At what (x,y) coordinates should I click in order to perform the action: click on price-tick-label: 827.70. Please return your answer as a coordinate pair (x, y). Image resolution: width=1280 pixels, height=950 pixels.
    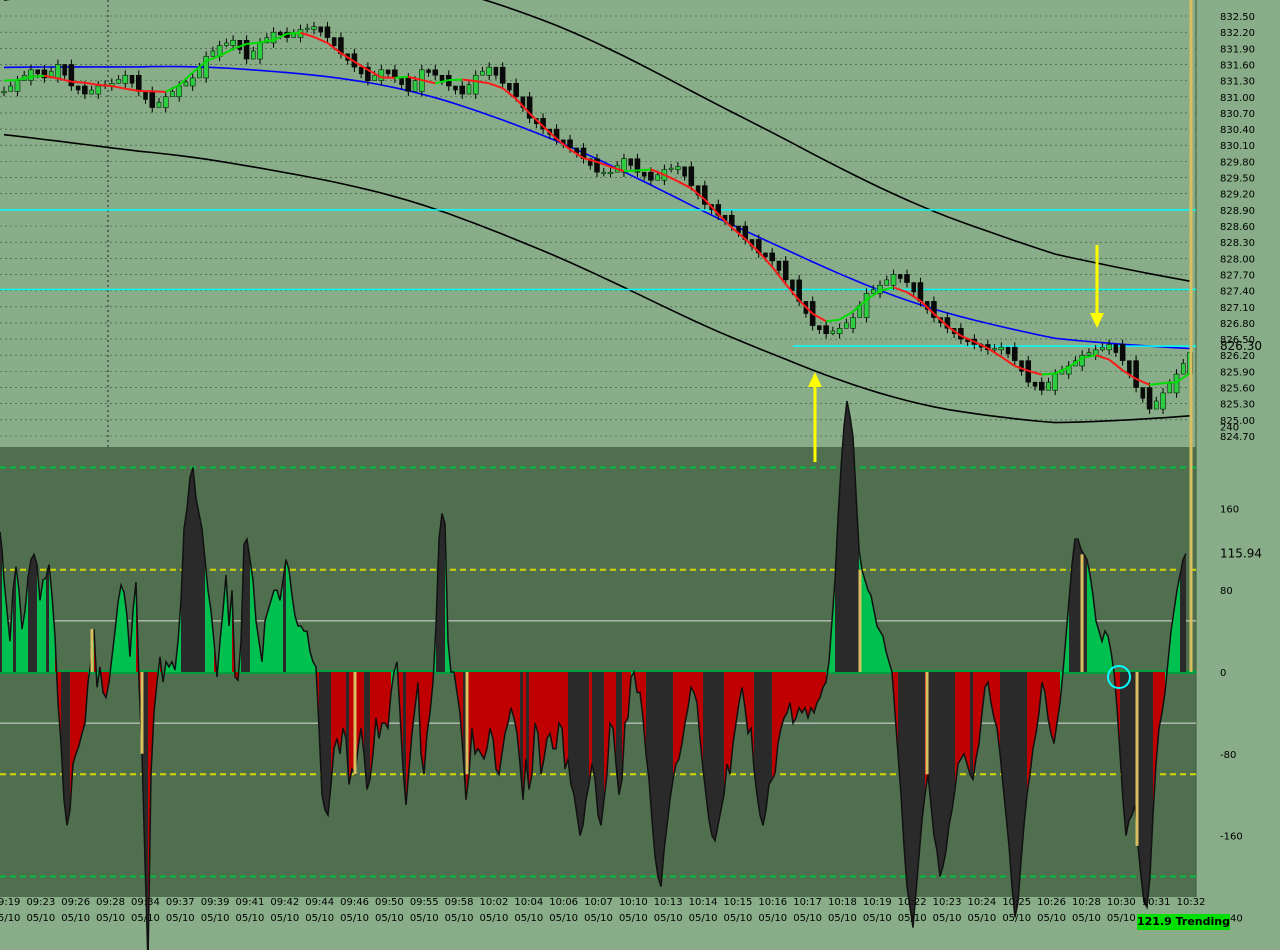
    Looking at the image, I should click on (1237, 275).